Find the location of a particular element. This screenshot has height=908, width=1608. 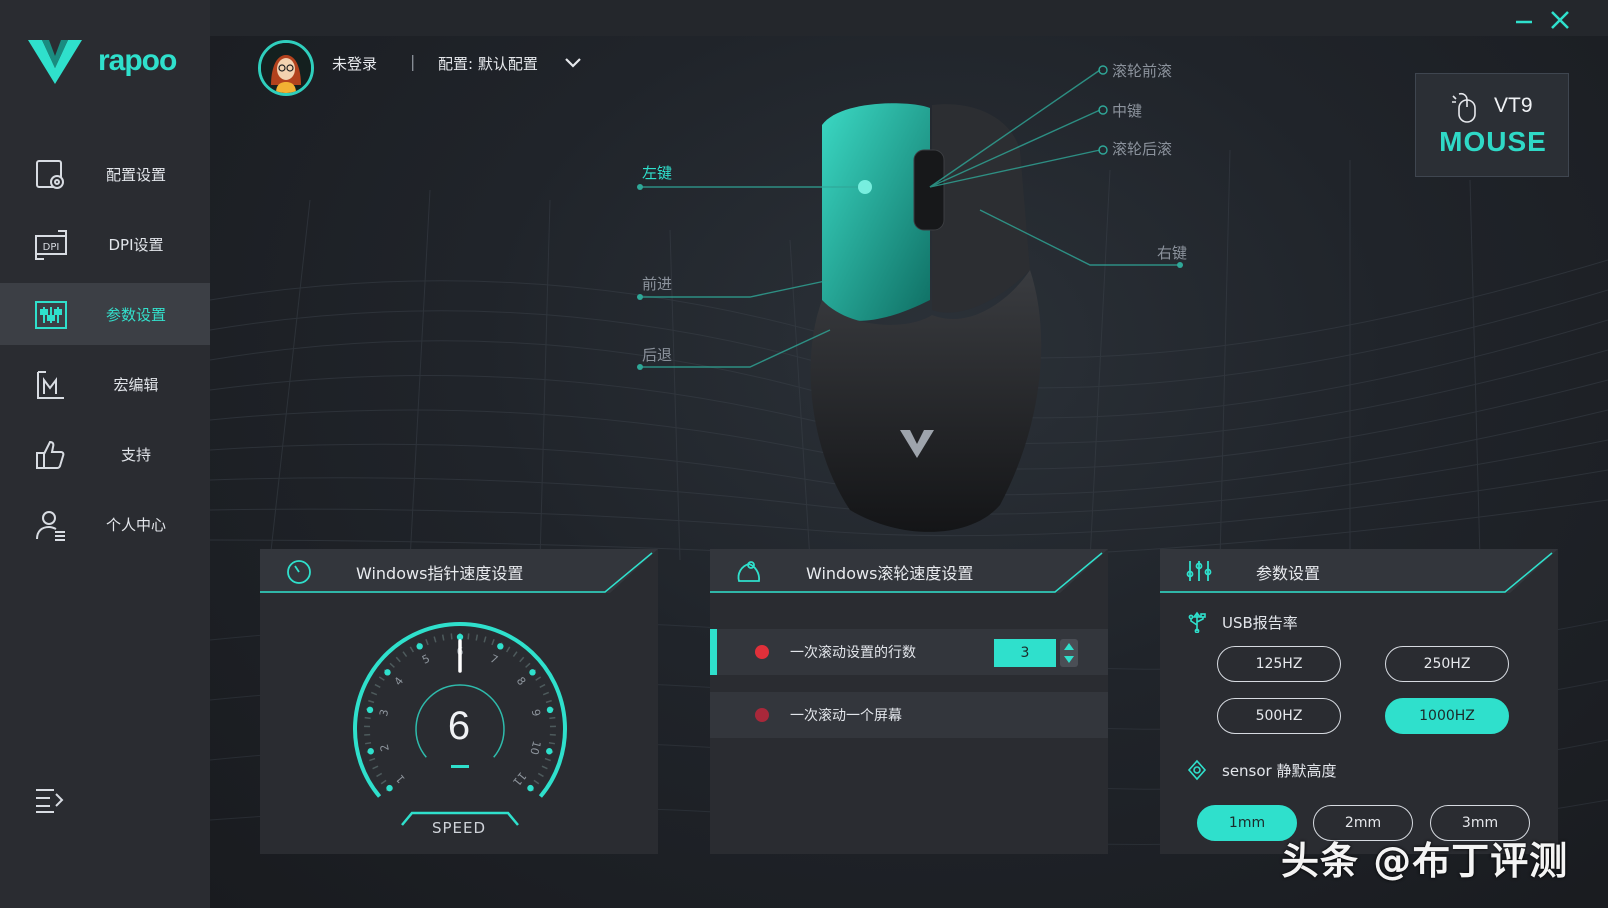

scroll-lines-option: 一次滚动设置的行数 3 is located at coordinates (909, 652).